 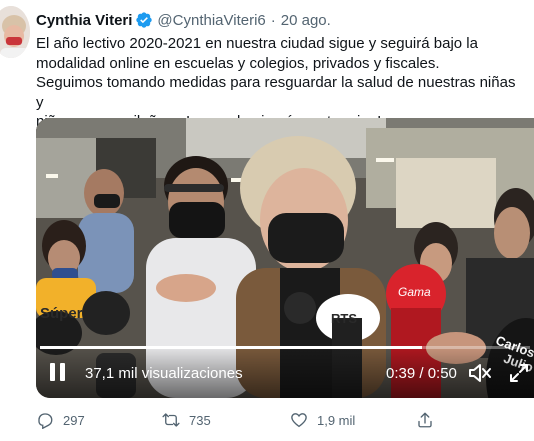 I want to click on like-count: 1,9 mil, so click(x=336, y=420).